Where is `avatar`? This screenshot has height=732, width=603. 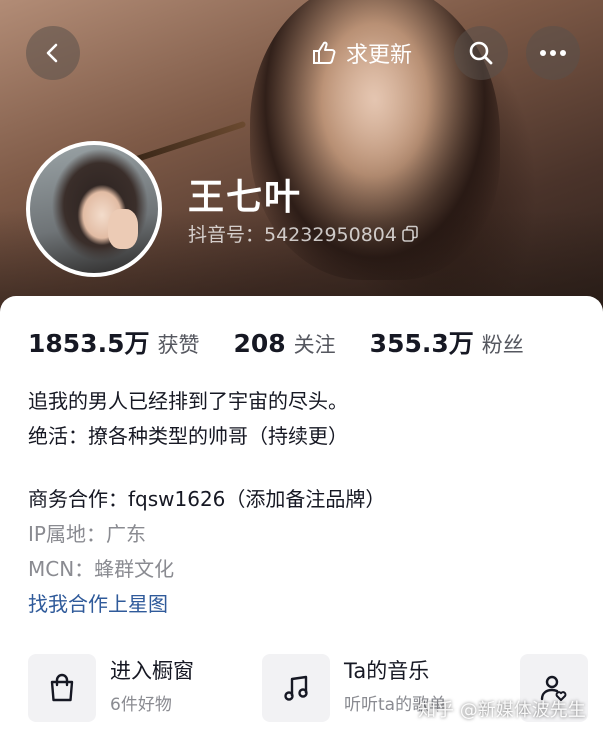
avatar is located at coordinates (94, 209).